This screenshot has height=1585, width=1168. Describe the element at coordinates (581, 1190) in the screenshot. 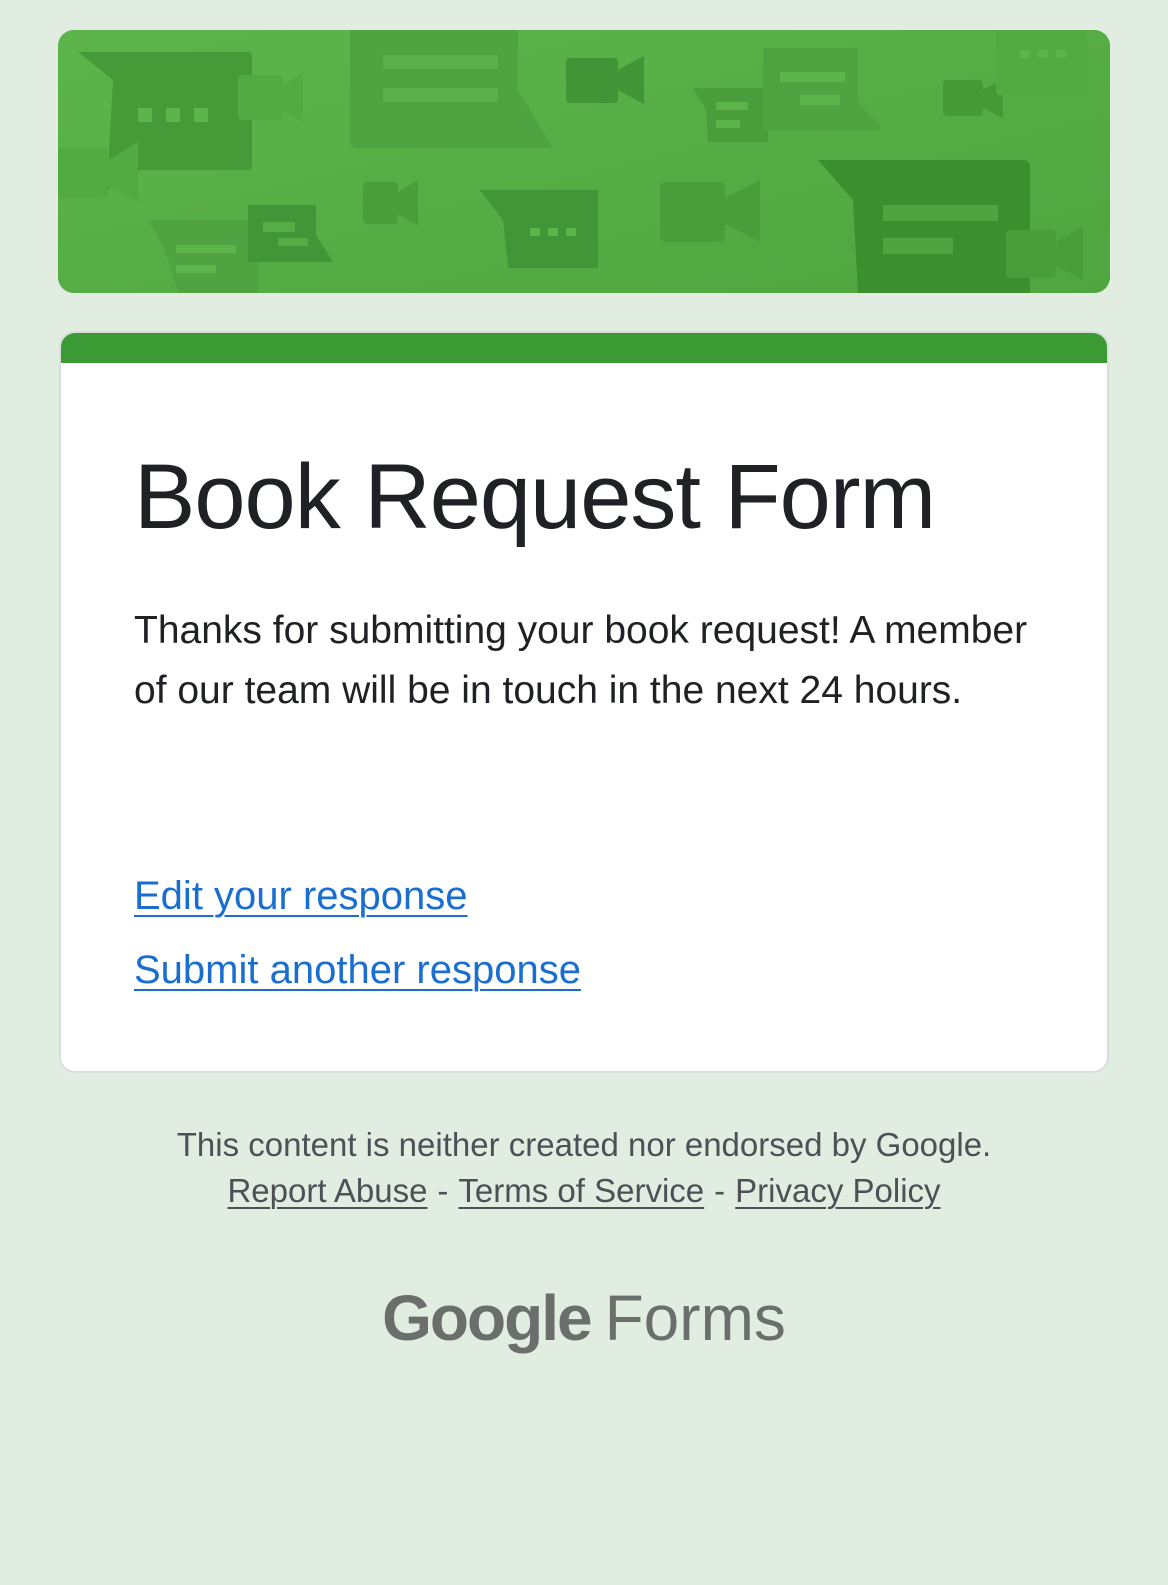

I see `terms-of-service-link: Terms of Service` at that location.